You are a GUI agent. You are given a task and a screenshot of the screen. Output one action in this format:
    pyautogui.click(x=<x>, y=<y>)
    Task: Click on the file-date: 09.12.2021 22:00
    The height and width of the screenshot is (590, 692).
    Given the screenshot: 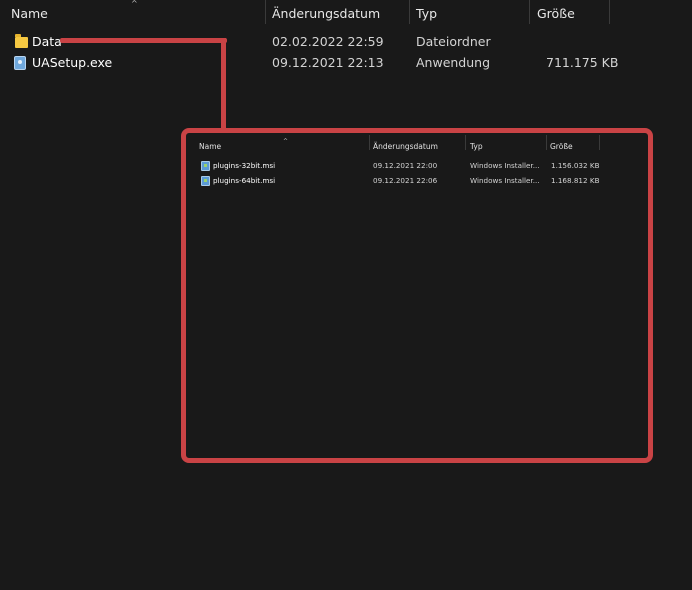 What is the action you would take?
    pyautogui.click(x=405, y=165)
    